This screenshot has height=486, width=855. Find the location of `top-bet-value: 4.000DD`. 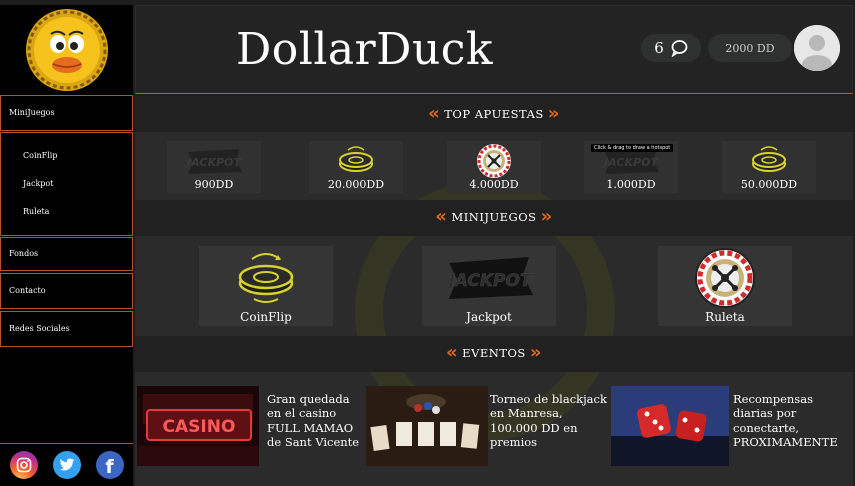

top-bet-value: 4.000DD is located at coordinates (494, 184).